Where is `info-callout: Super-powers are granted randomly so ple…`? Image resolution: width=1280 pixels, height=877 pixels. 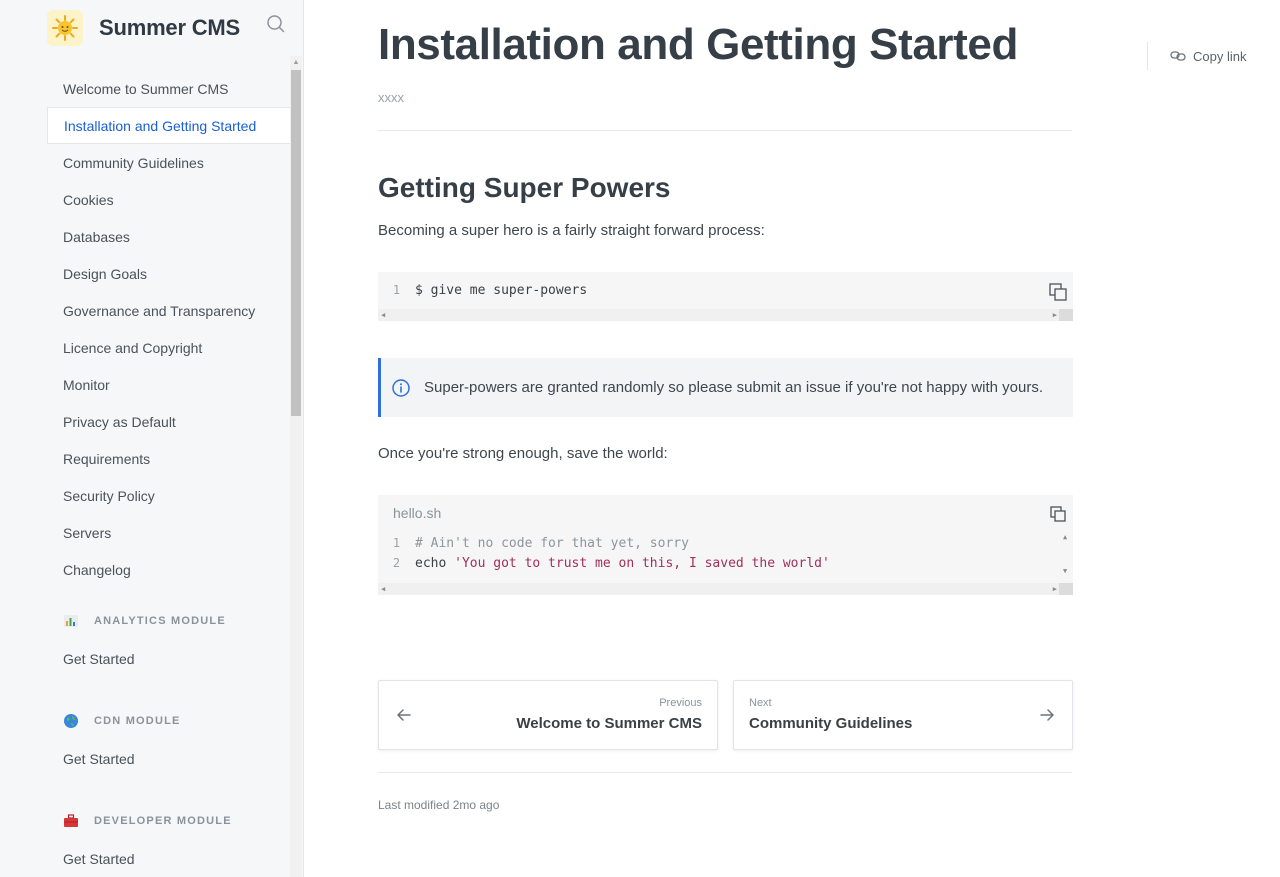
info-callout: Super-powers are granted randomly so ple… is located at coordinates (725, 387).